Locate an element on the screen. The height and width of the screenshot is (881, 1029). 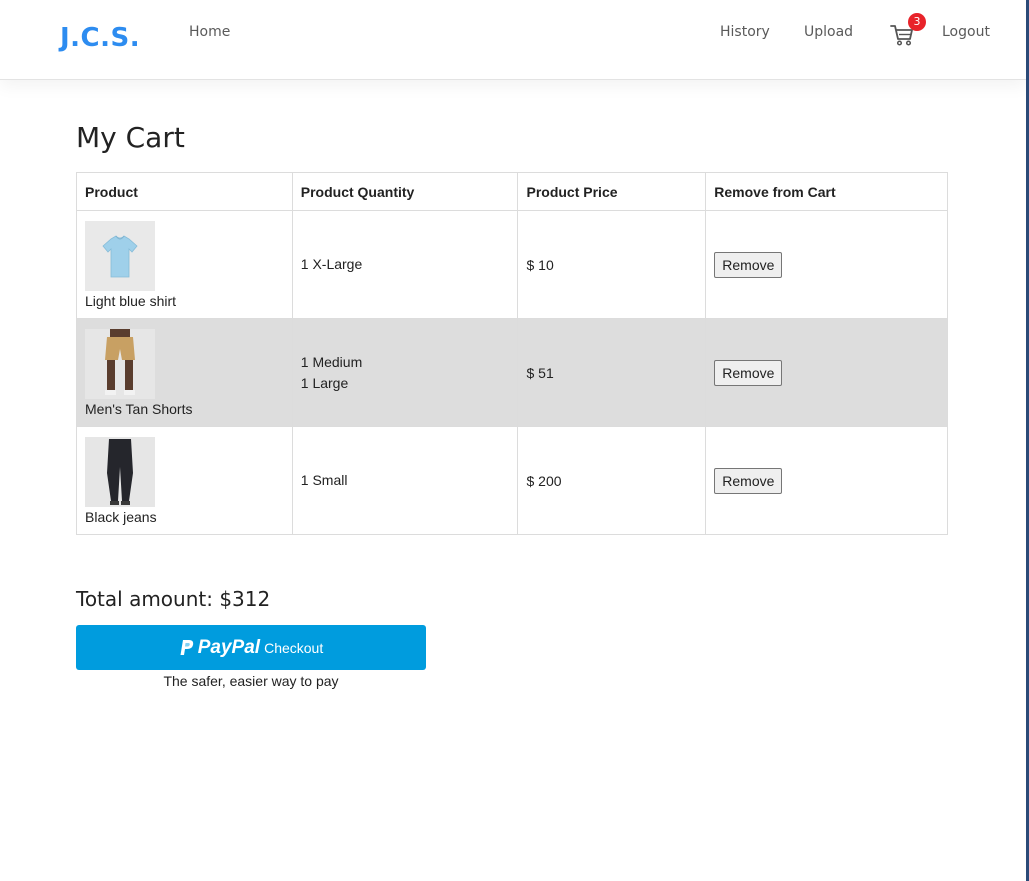
paypal-icon is located at coordinates (186, 647).